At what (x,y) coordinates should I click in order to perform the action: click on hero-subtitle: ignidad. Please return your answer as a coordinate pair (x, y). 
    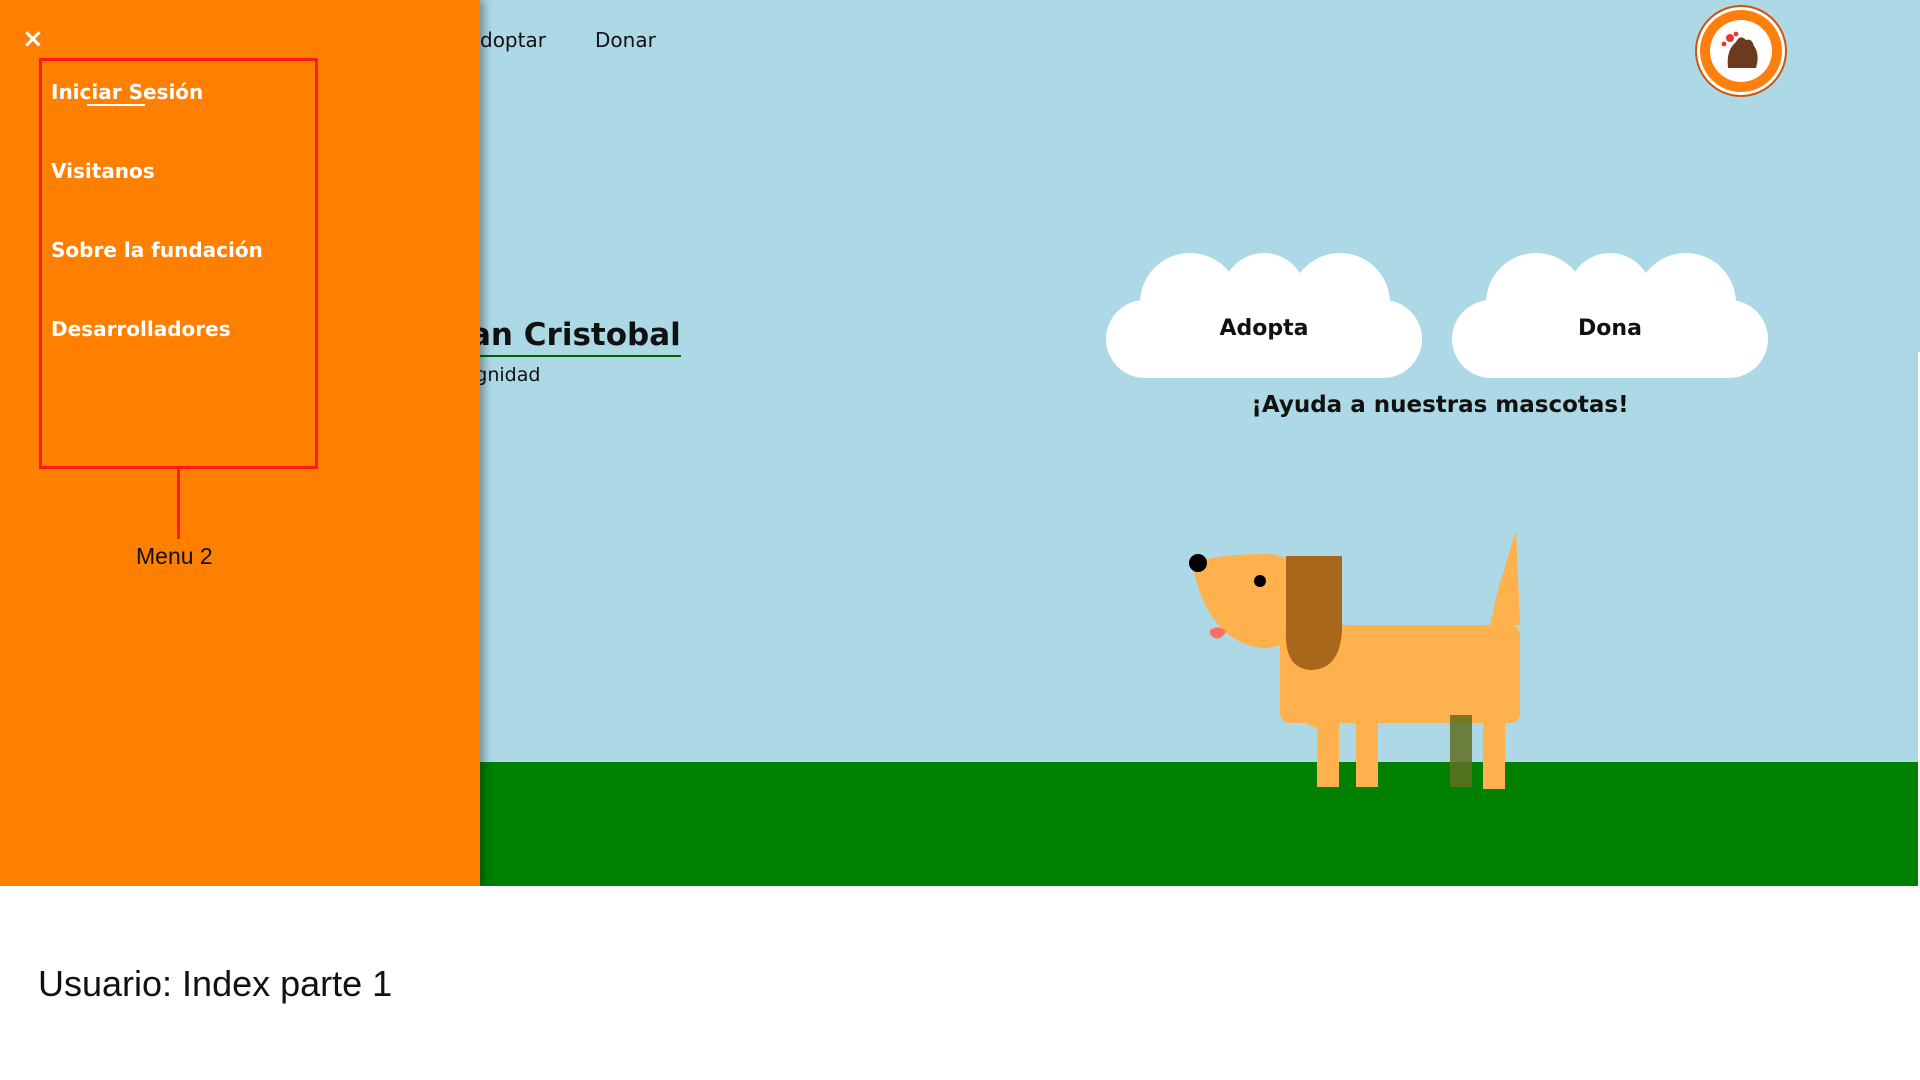
    Looking at the image, I should click on (505, 375).